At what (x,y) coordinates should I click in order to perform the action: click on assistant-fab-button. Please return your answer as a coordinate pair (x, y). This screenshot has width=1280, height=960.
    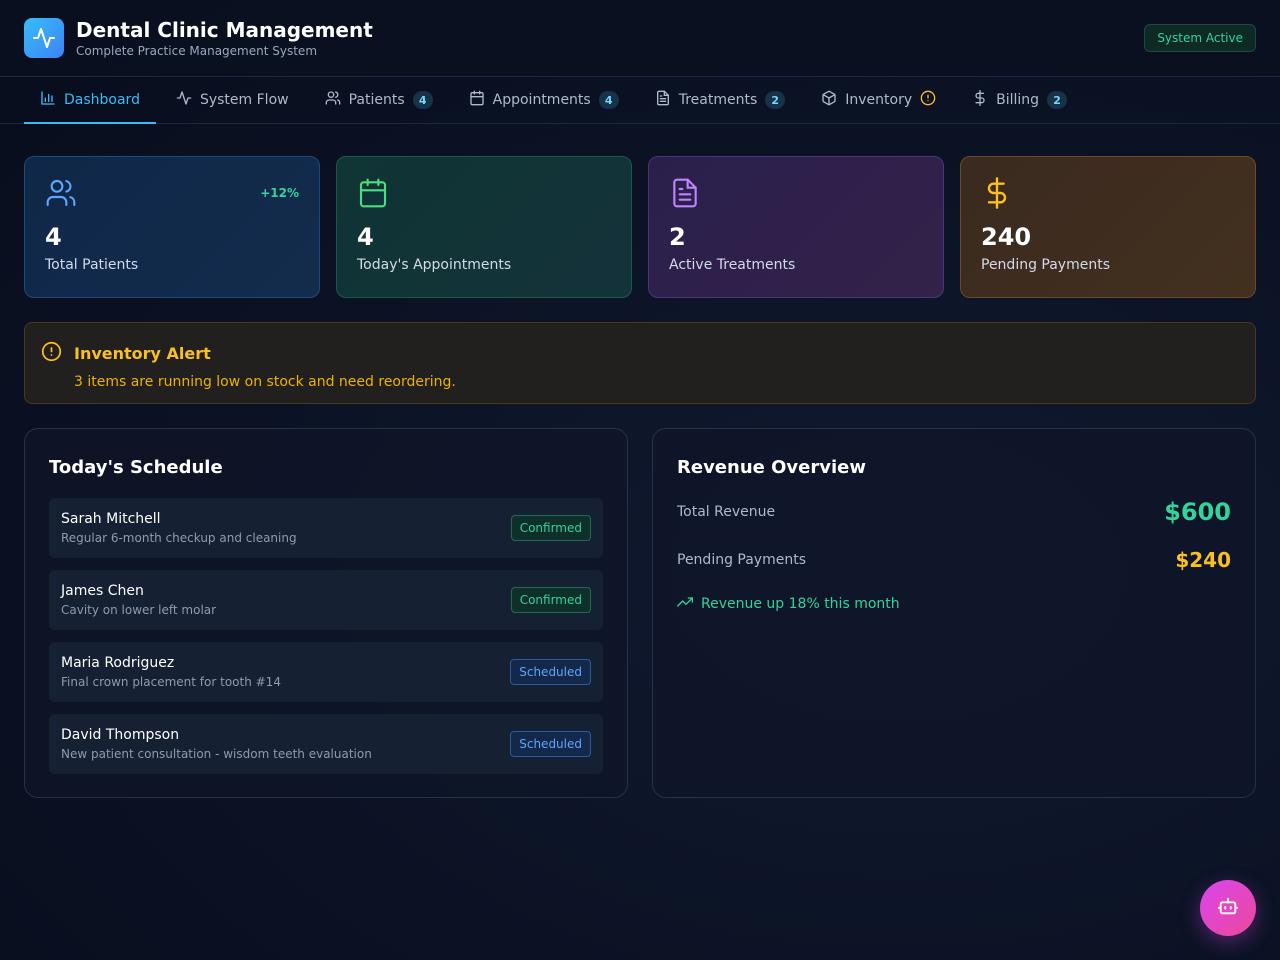
    Looking at the image, I should click on (1228, 908).